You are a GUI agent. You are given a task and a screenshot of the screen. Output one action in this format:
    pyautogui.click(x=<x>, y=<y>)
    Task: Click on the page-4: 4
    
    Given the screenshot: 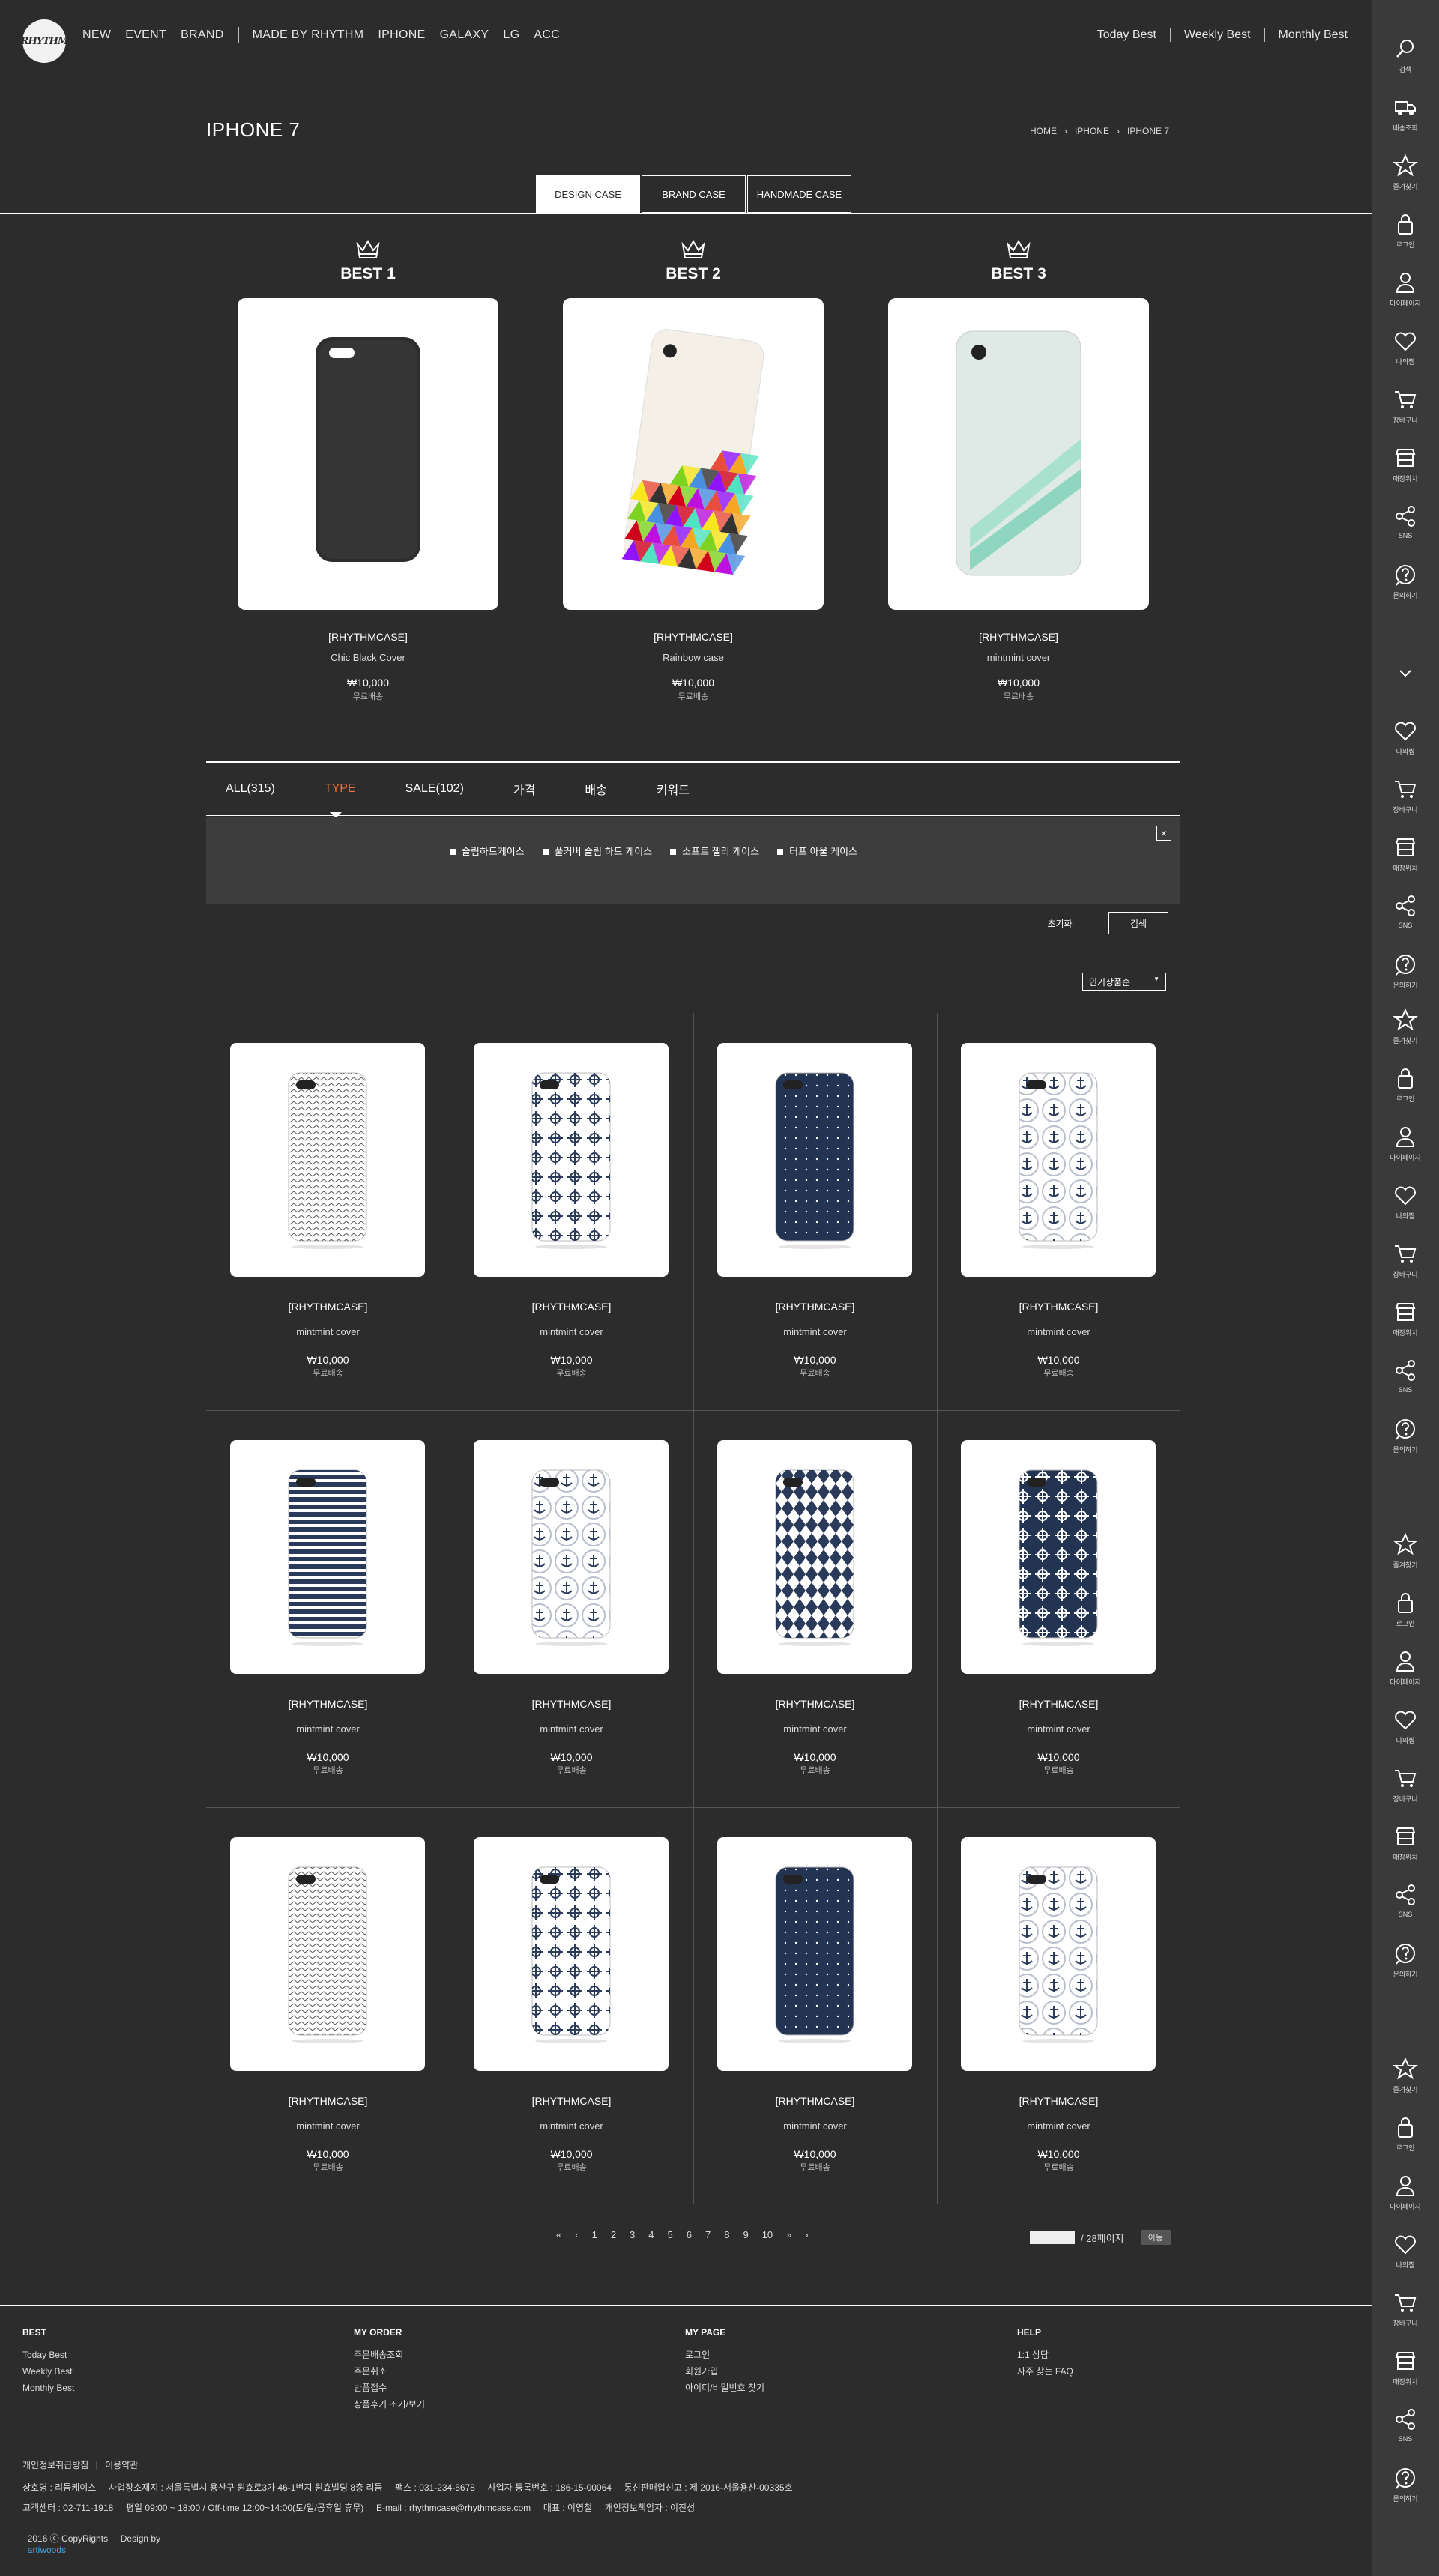 What is the action you would take?
    pyautogui.click(x=651, y=2234)
    